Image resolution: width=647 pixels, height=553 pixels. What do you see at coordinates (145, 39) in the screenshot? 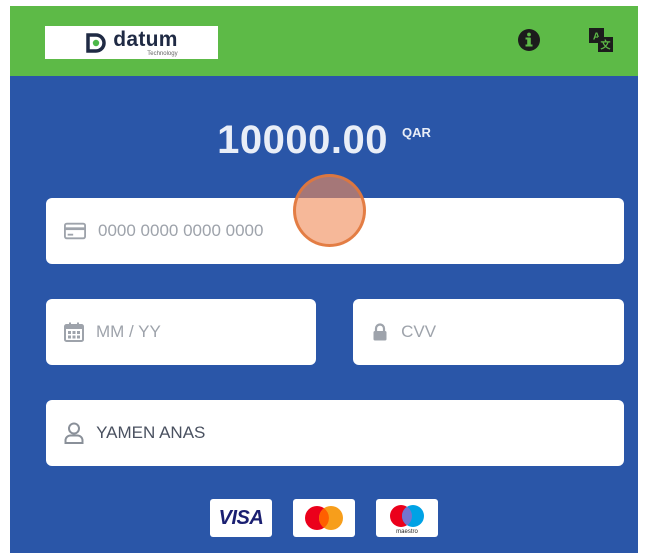
I see `logo-name: datum` at bounding box center [145, 39].